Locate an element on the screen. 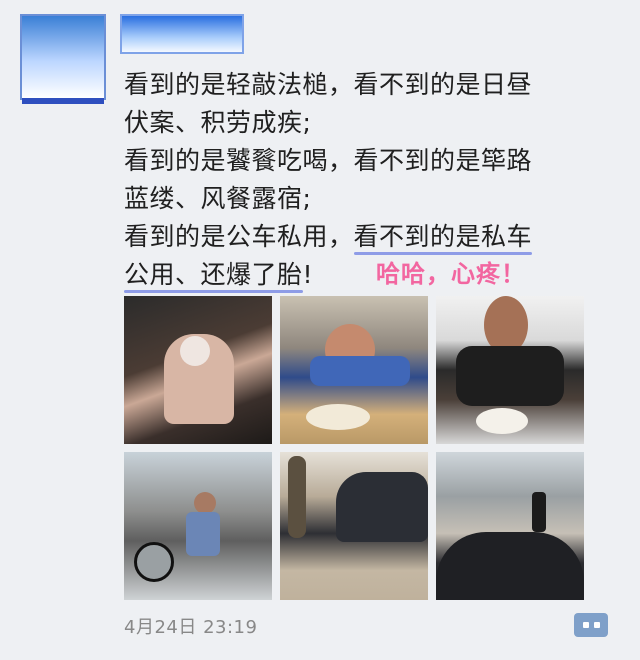 This screenshot has width=640, height=660. underlined-text-content: 看不到的是私车 is located at coordinates (443, 236).